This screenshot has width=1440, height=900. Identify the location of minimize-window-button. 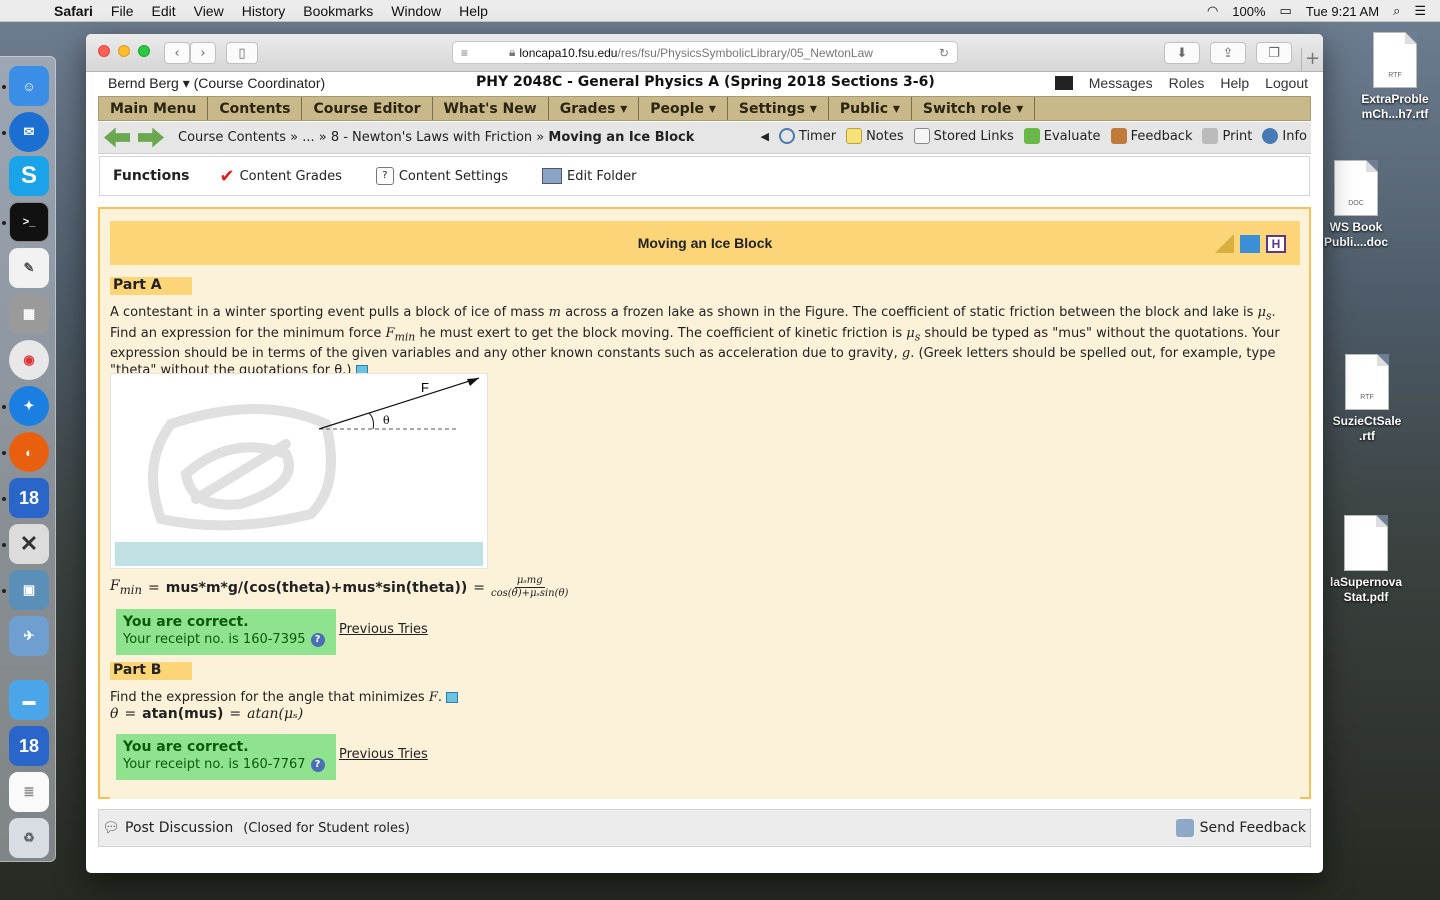
(124, 51).